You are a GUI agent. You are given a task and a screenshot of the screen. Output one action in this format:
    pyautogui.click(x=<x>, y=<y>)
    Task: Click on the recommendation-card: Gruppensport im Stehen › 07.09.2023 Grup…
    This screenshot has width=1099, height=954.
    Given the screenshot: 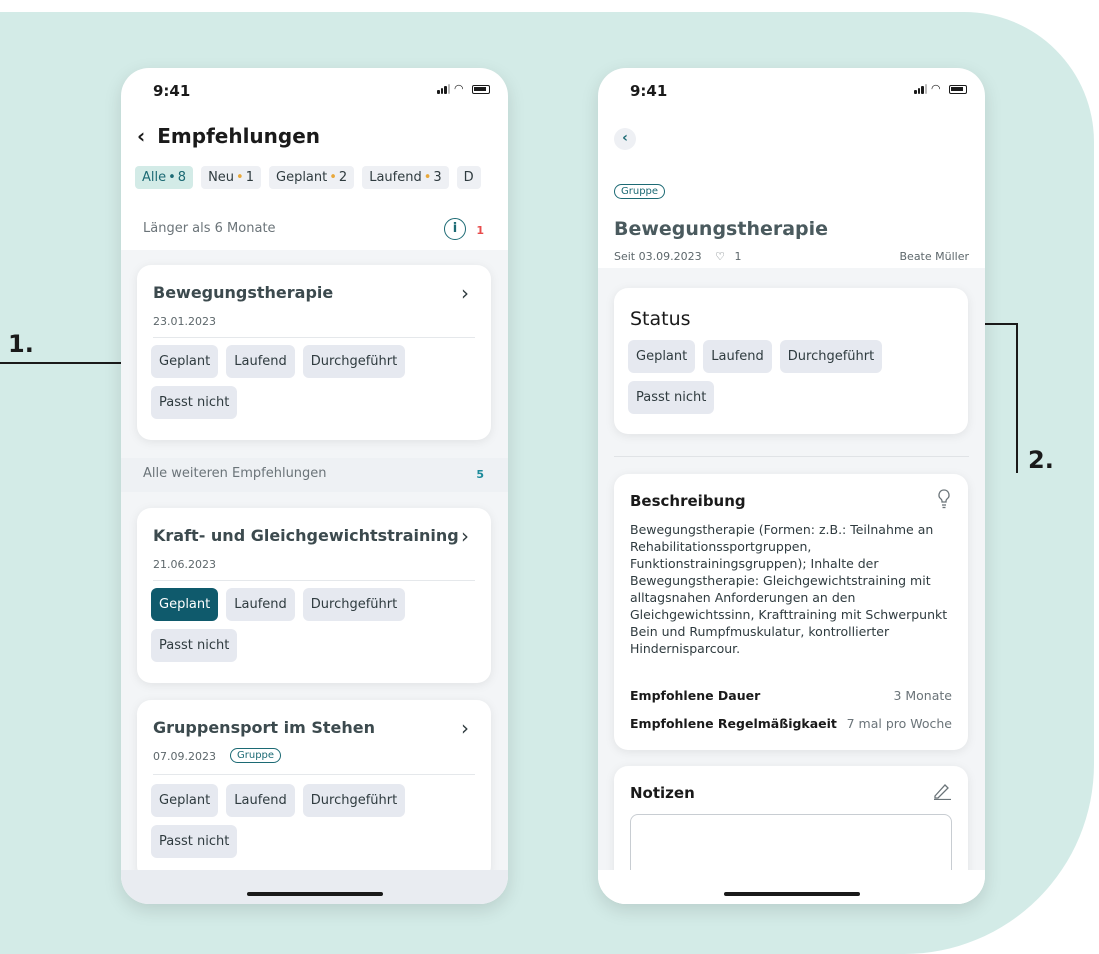 What is the action you would take?
    pyautogui.click(x=314, y=790)
    